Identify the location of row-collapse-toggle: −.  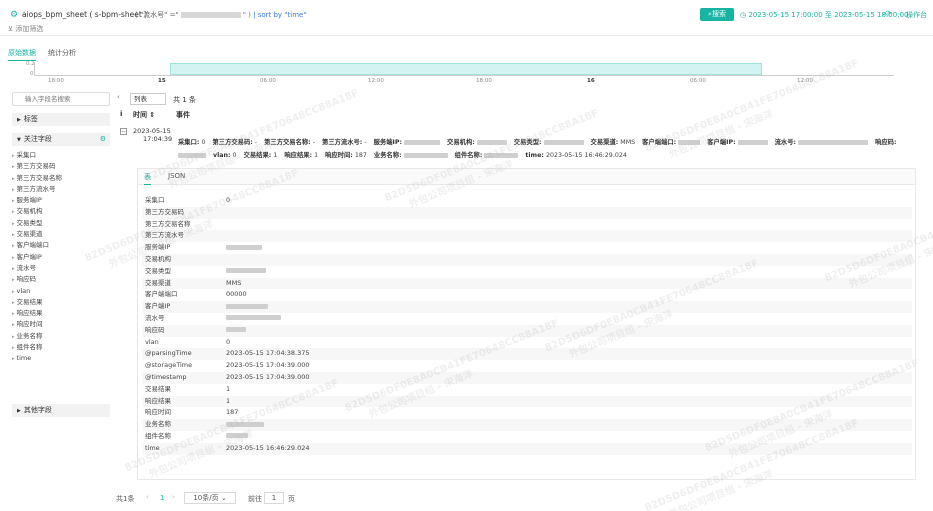
(123, 131).